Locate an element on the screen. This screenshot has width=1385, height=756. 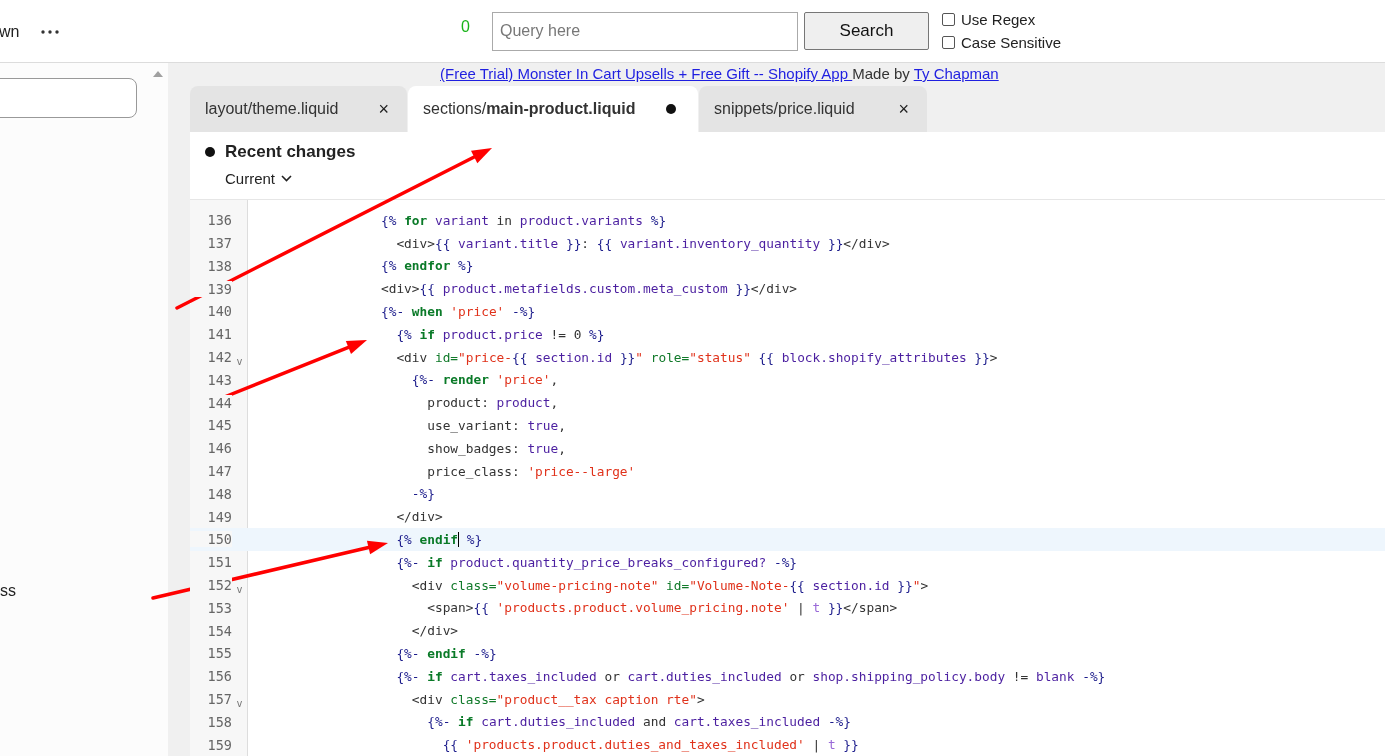
recent-changes-title: Recent changes is located at coordinates (290, 152).